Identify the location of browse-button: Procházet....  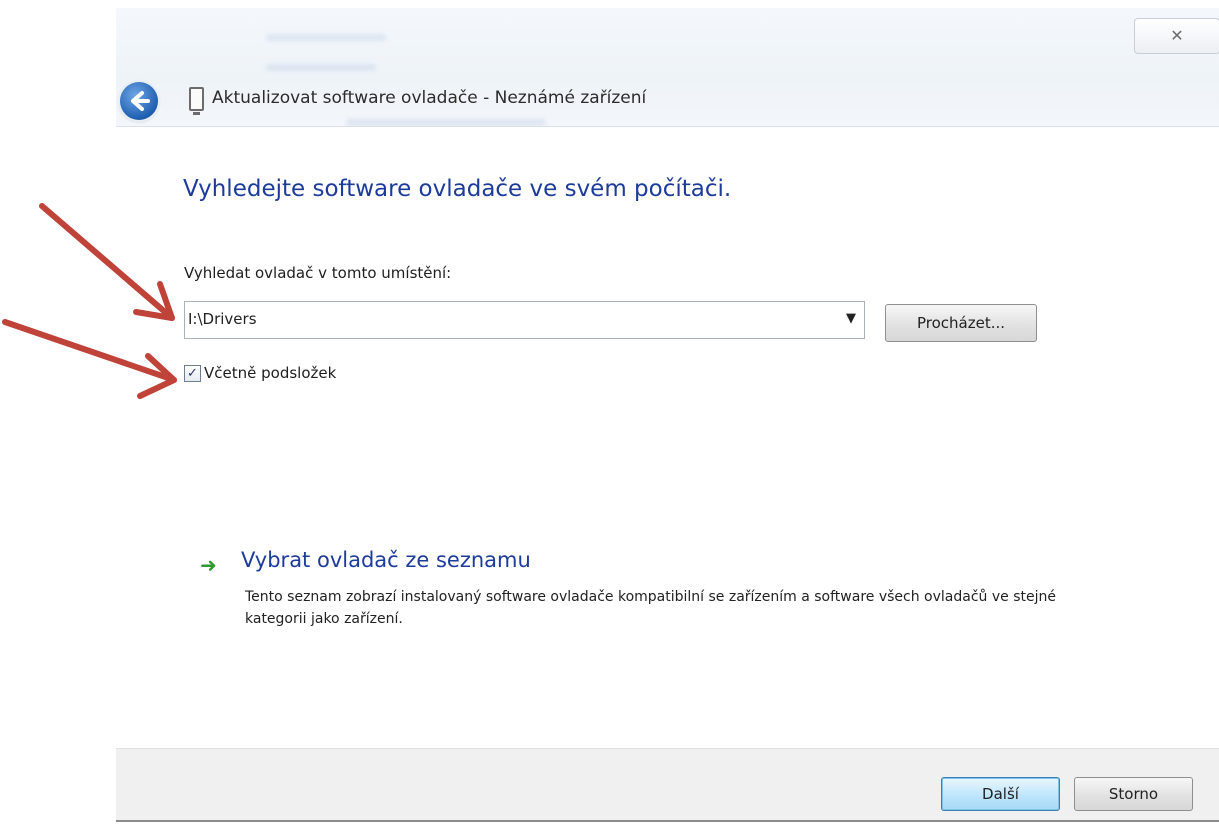
(961, 323).